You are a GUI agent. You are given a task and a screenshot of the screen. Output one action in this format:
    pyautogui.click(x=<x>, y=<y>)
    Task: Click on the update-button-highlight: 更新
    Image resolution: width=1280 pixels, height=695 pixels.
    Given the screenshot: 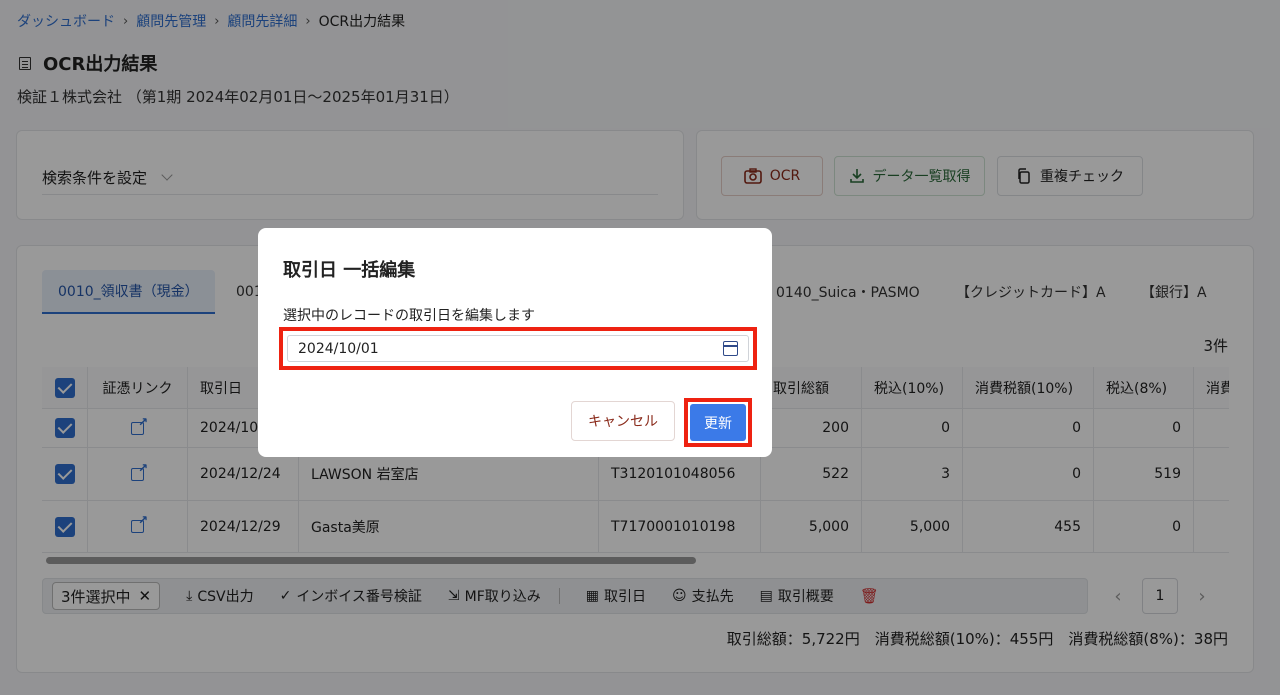 What is the action you would take?
    pyautogui.click(x=718, y=422)
    